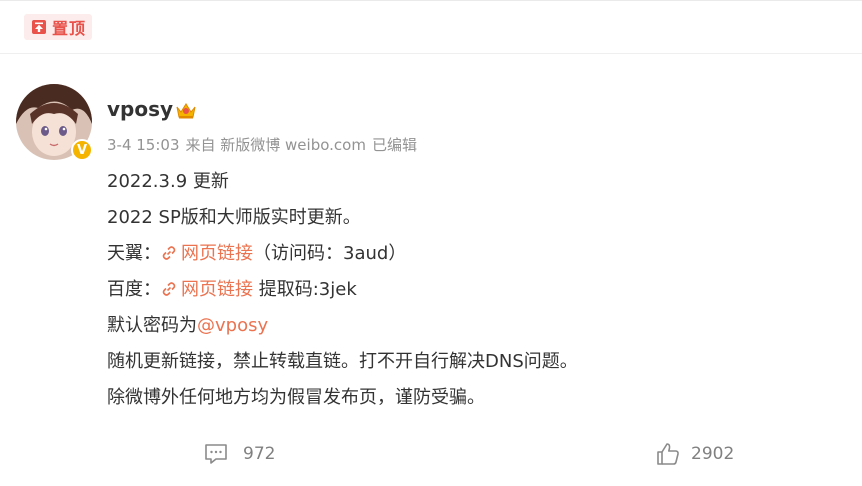 This screenshot has height=486, width=862. I want to click on pin-top-icon, so click(39, 27).